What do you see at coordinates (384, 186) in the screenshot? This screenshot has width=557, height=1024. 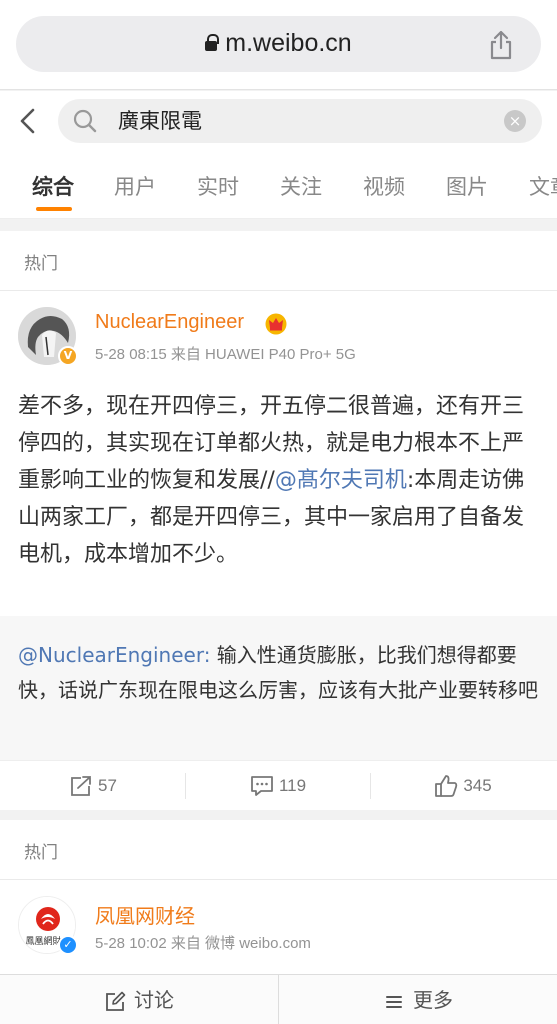 I see `tab-videos: 视频` at bounding box center [384, 186].